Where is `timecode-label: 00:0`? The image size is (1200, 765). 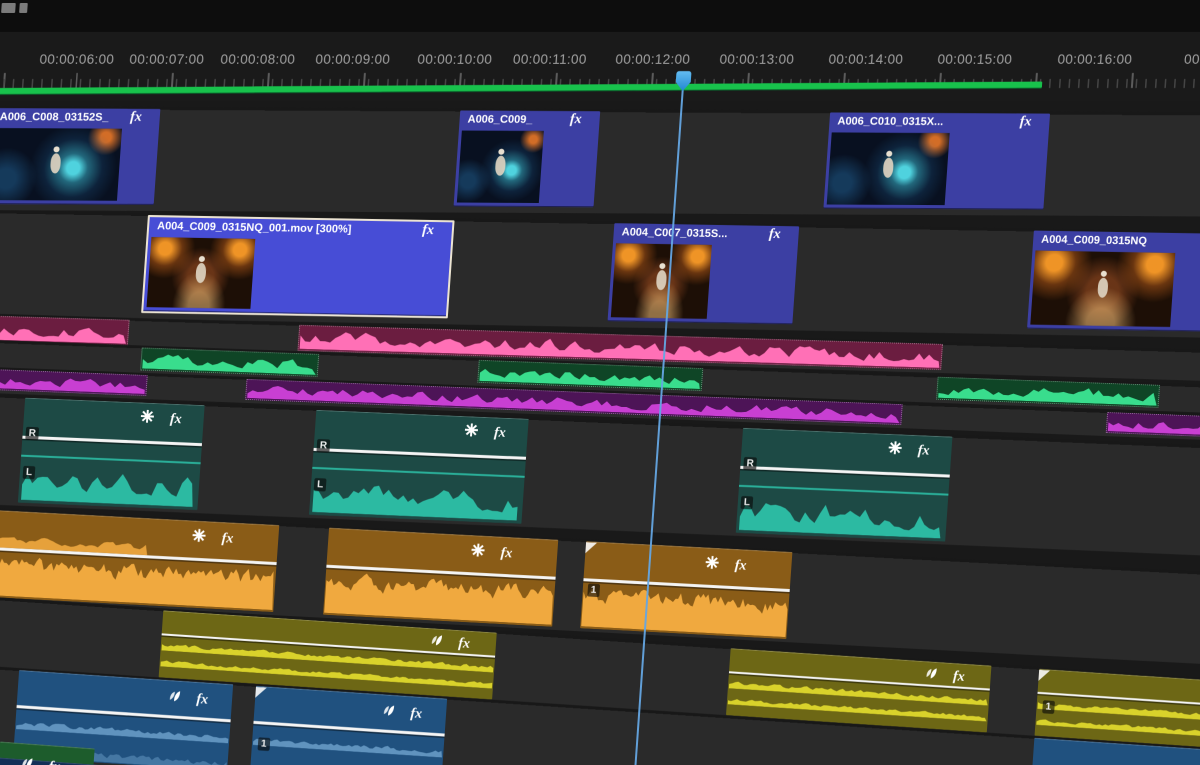
timecode-label: 00:0 is located at coordinates (1191, 59).